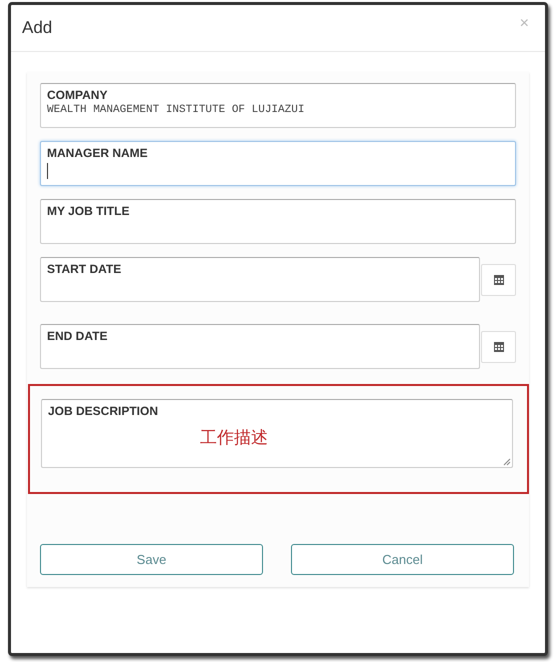  What do you see at coordinates (234, 438) in the screenshot?
I see `annotation-text: 工作描述` at bounding box center [234, 438].